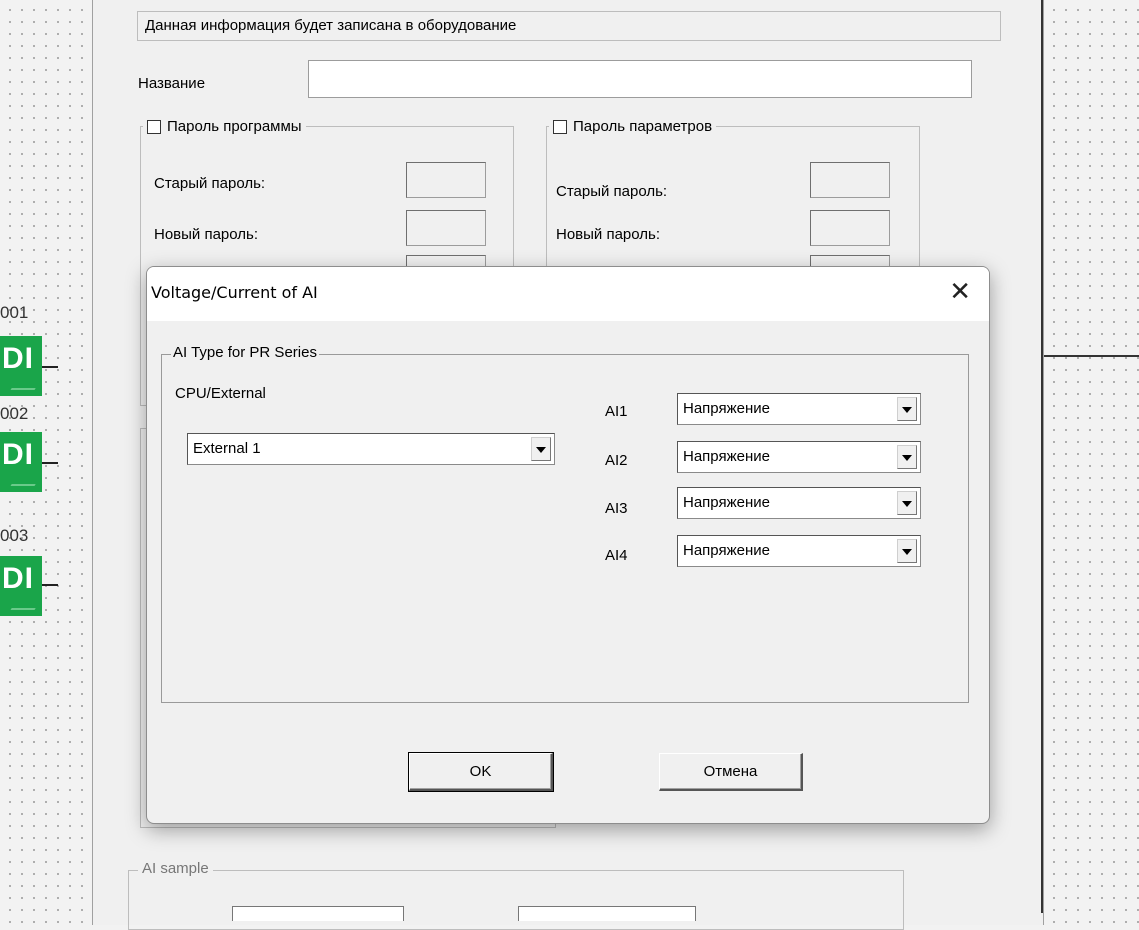  What do you see at coordinates (850, 228) in the screenshot?
I see `param-new-password-field` at bounding box center [850, 228].